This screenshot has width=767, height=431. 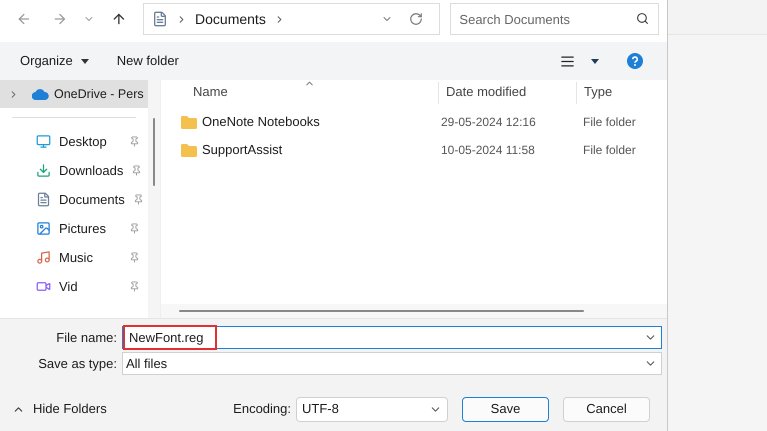 I want to click on file-row: SupportAssist 10-05-2024 11:58 File folder, so click(x=414, y=150).